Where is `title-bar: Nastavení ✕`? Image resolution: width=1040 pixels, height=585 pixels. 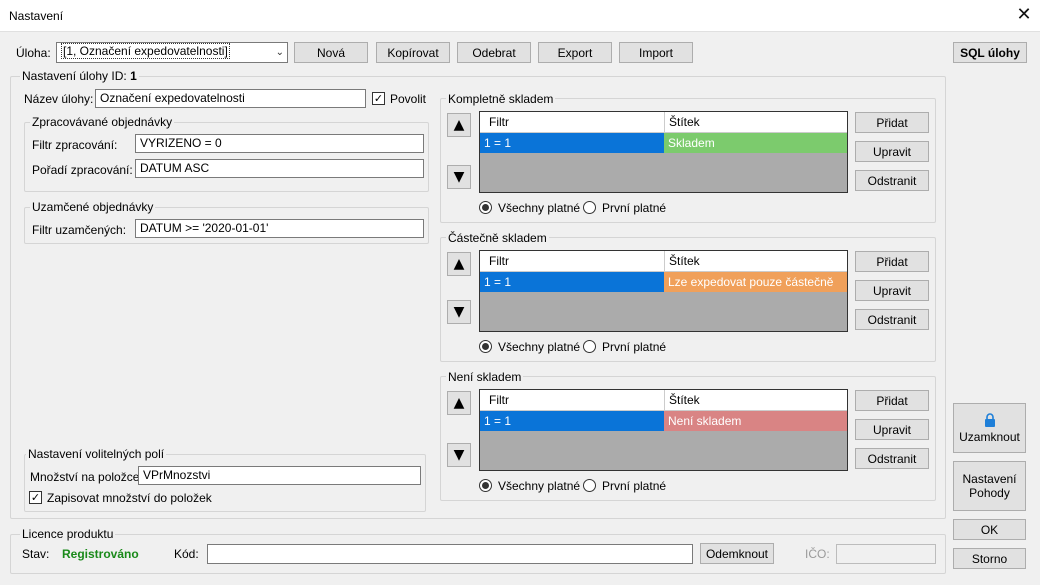
title-bar: Nastavení ✕ is located at coordinates (520, 16).